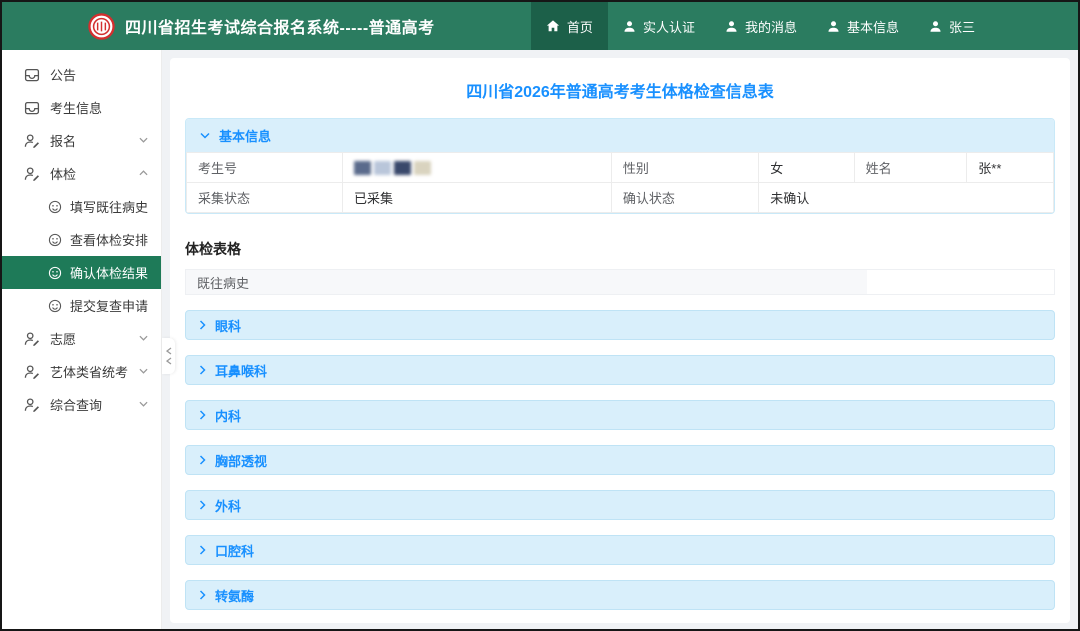  I want to click on accordion-transaminase: 转氨酶, so click(620, 595).